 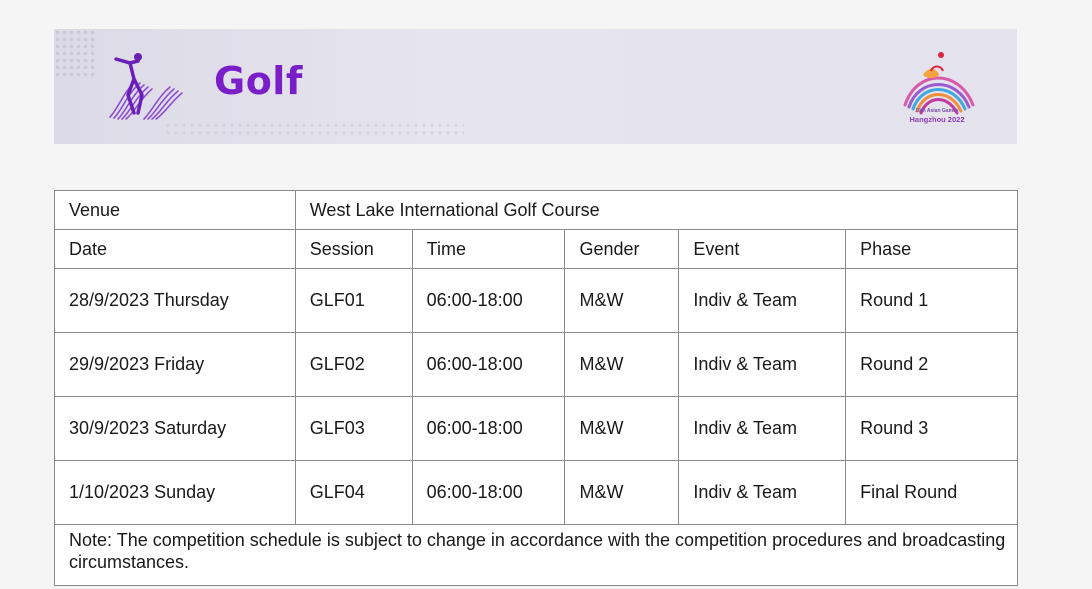 I want to click on cell-session: GLF02, so click(x=353, y=364).